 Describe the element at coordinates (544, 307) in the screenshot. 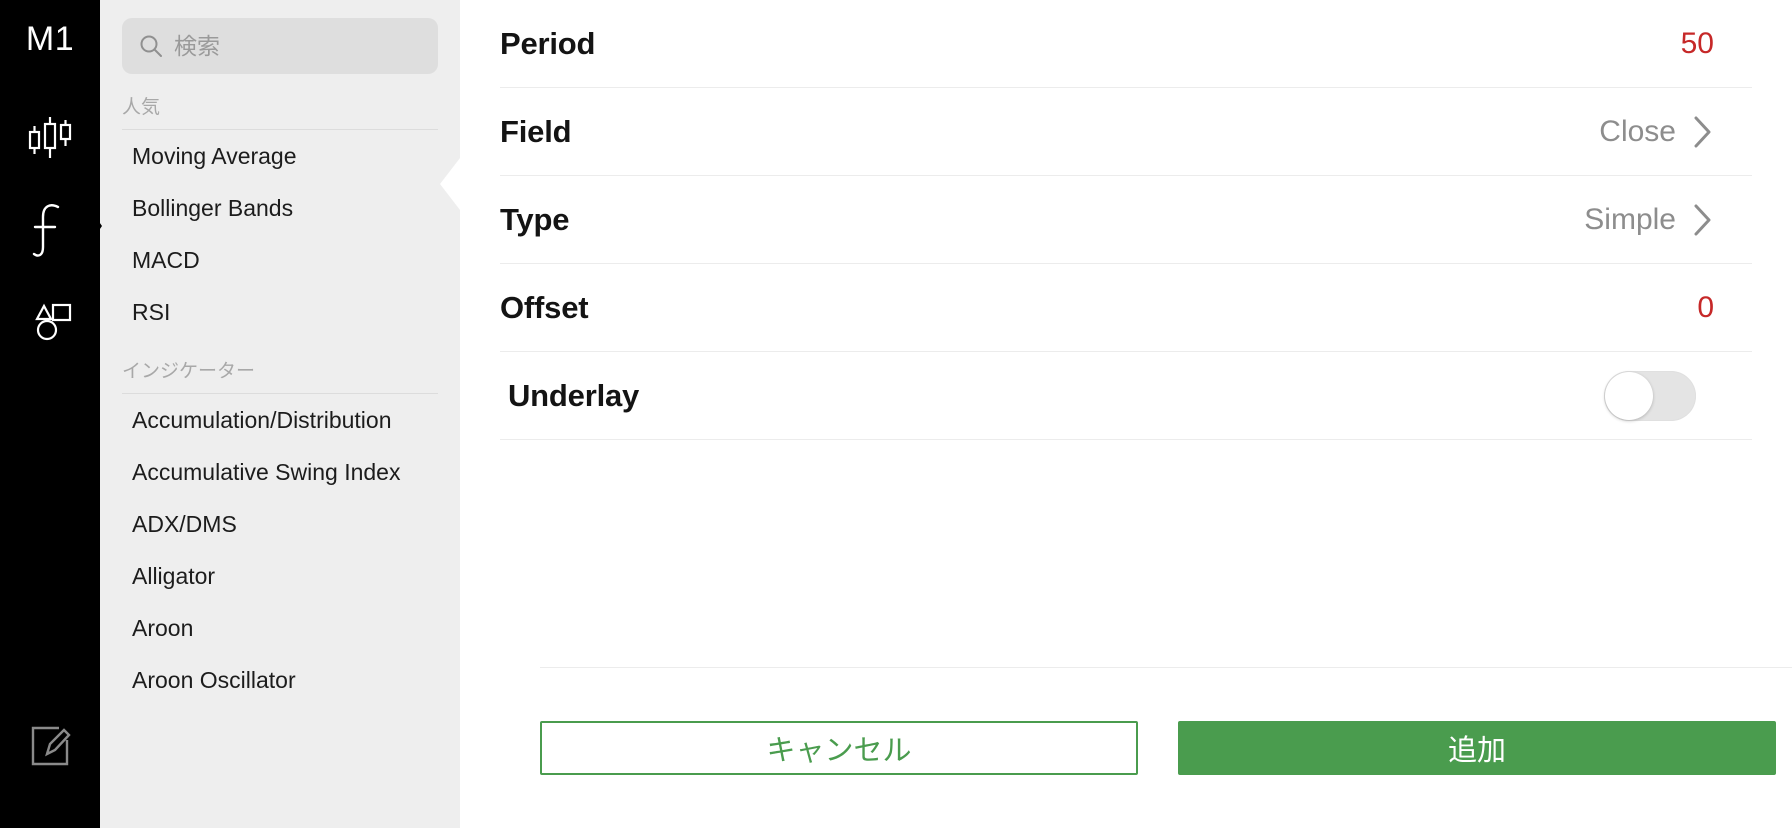

I see `offset-label: Offset` at that location.